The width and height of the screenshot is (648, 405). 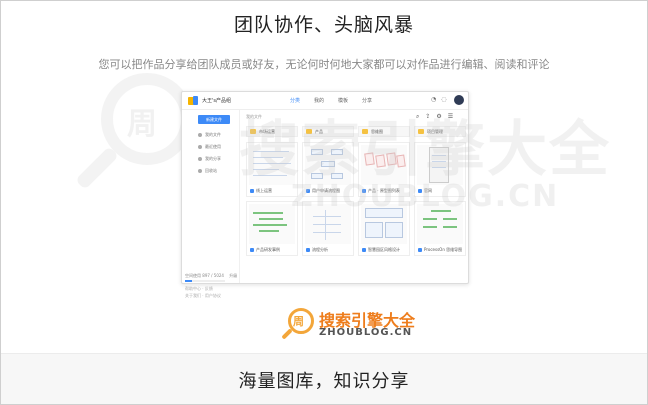 What do you see at coordinates (298, 321) in the screenshot?
I see `logo-circle-char: 周` at bounding box center [298, 321].